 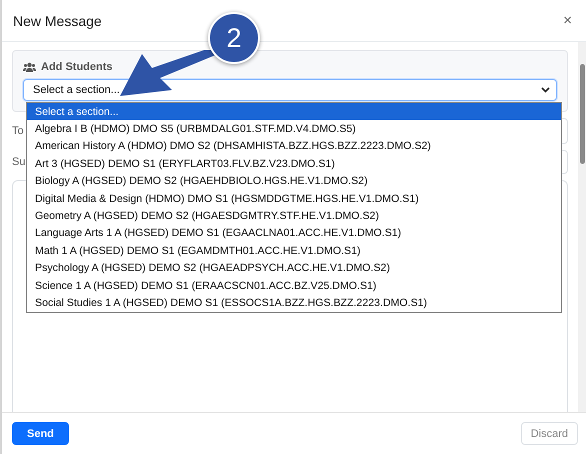 I want to click on add-students-label: Add Students, so click(x=76, y=67).